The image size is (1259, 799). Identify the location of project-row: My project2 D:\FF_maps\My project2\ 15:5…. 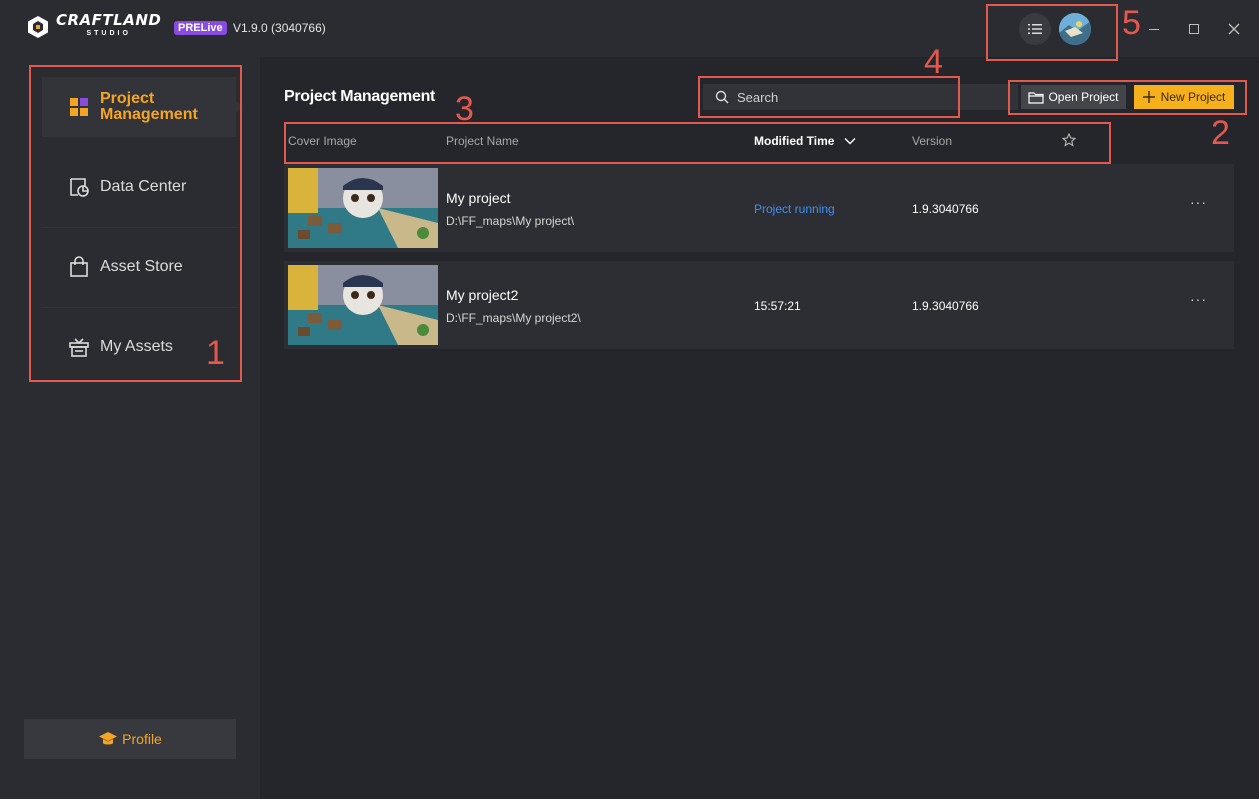
(759, 305).